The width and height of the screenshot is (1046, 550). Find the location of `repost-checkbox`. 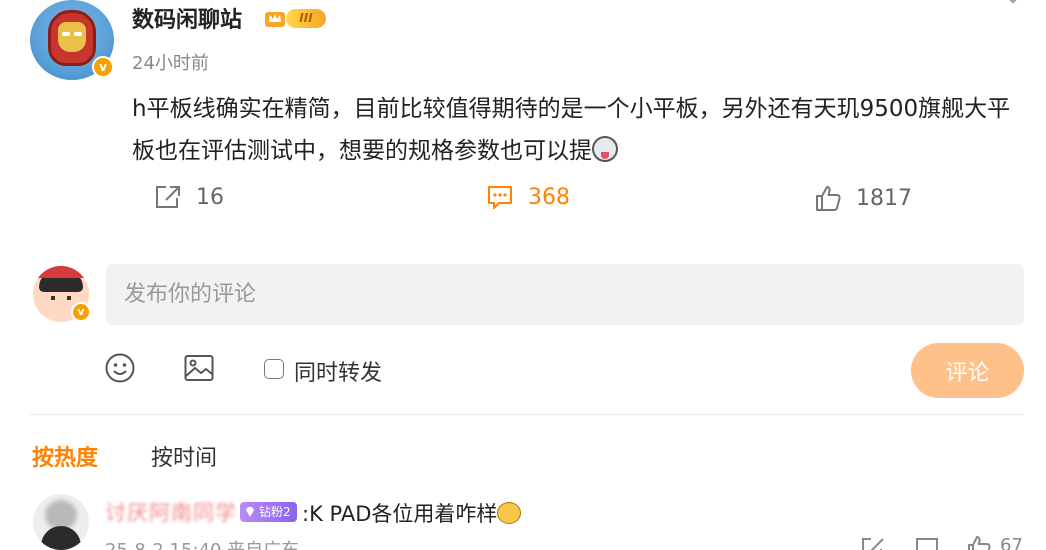

repost-checkbox is located at coordinates (274, 369).